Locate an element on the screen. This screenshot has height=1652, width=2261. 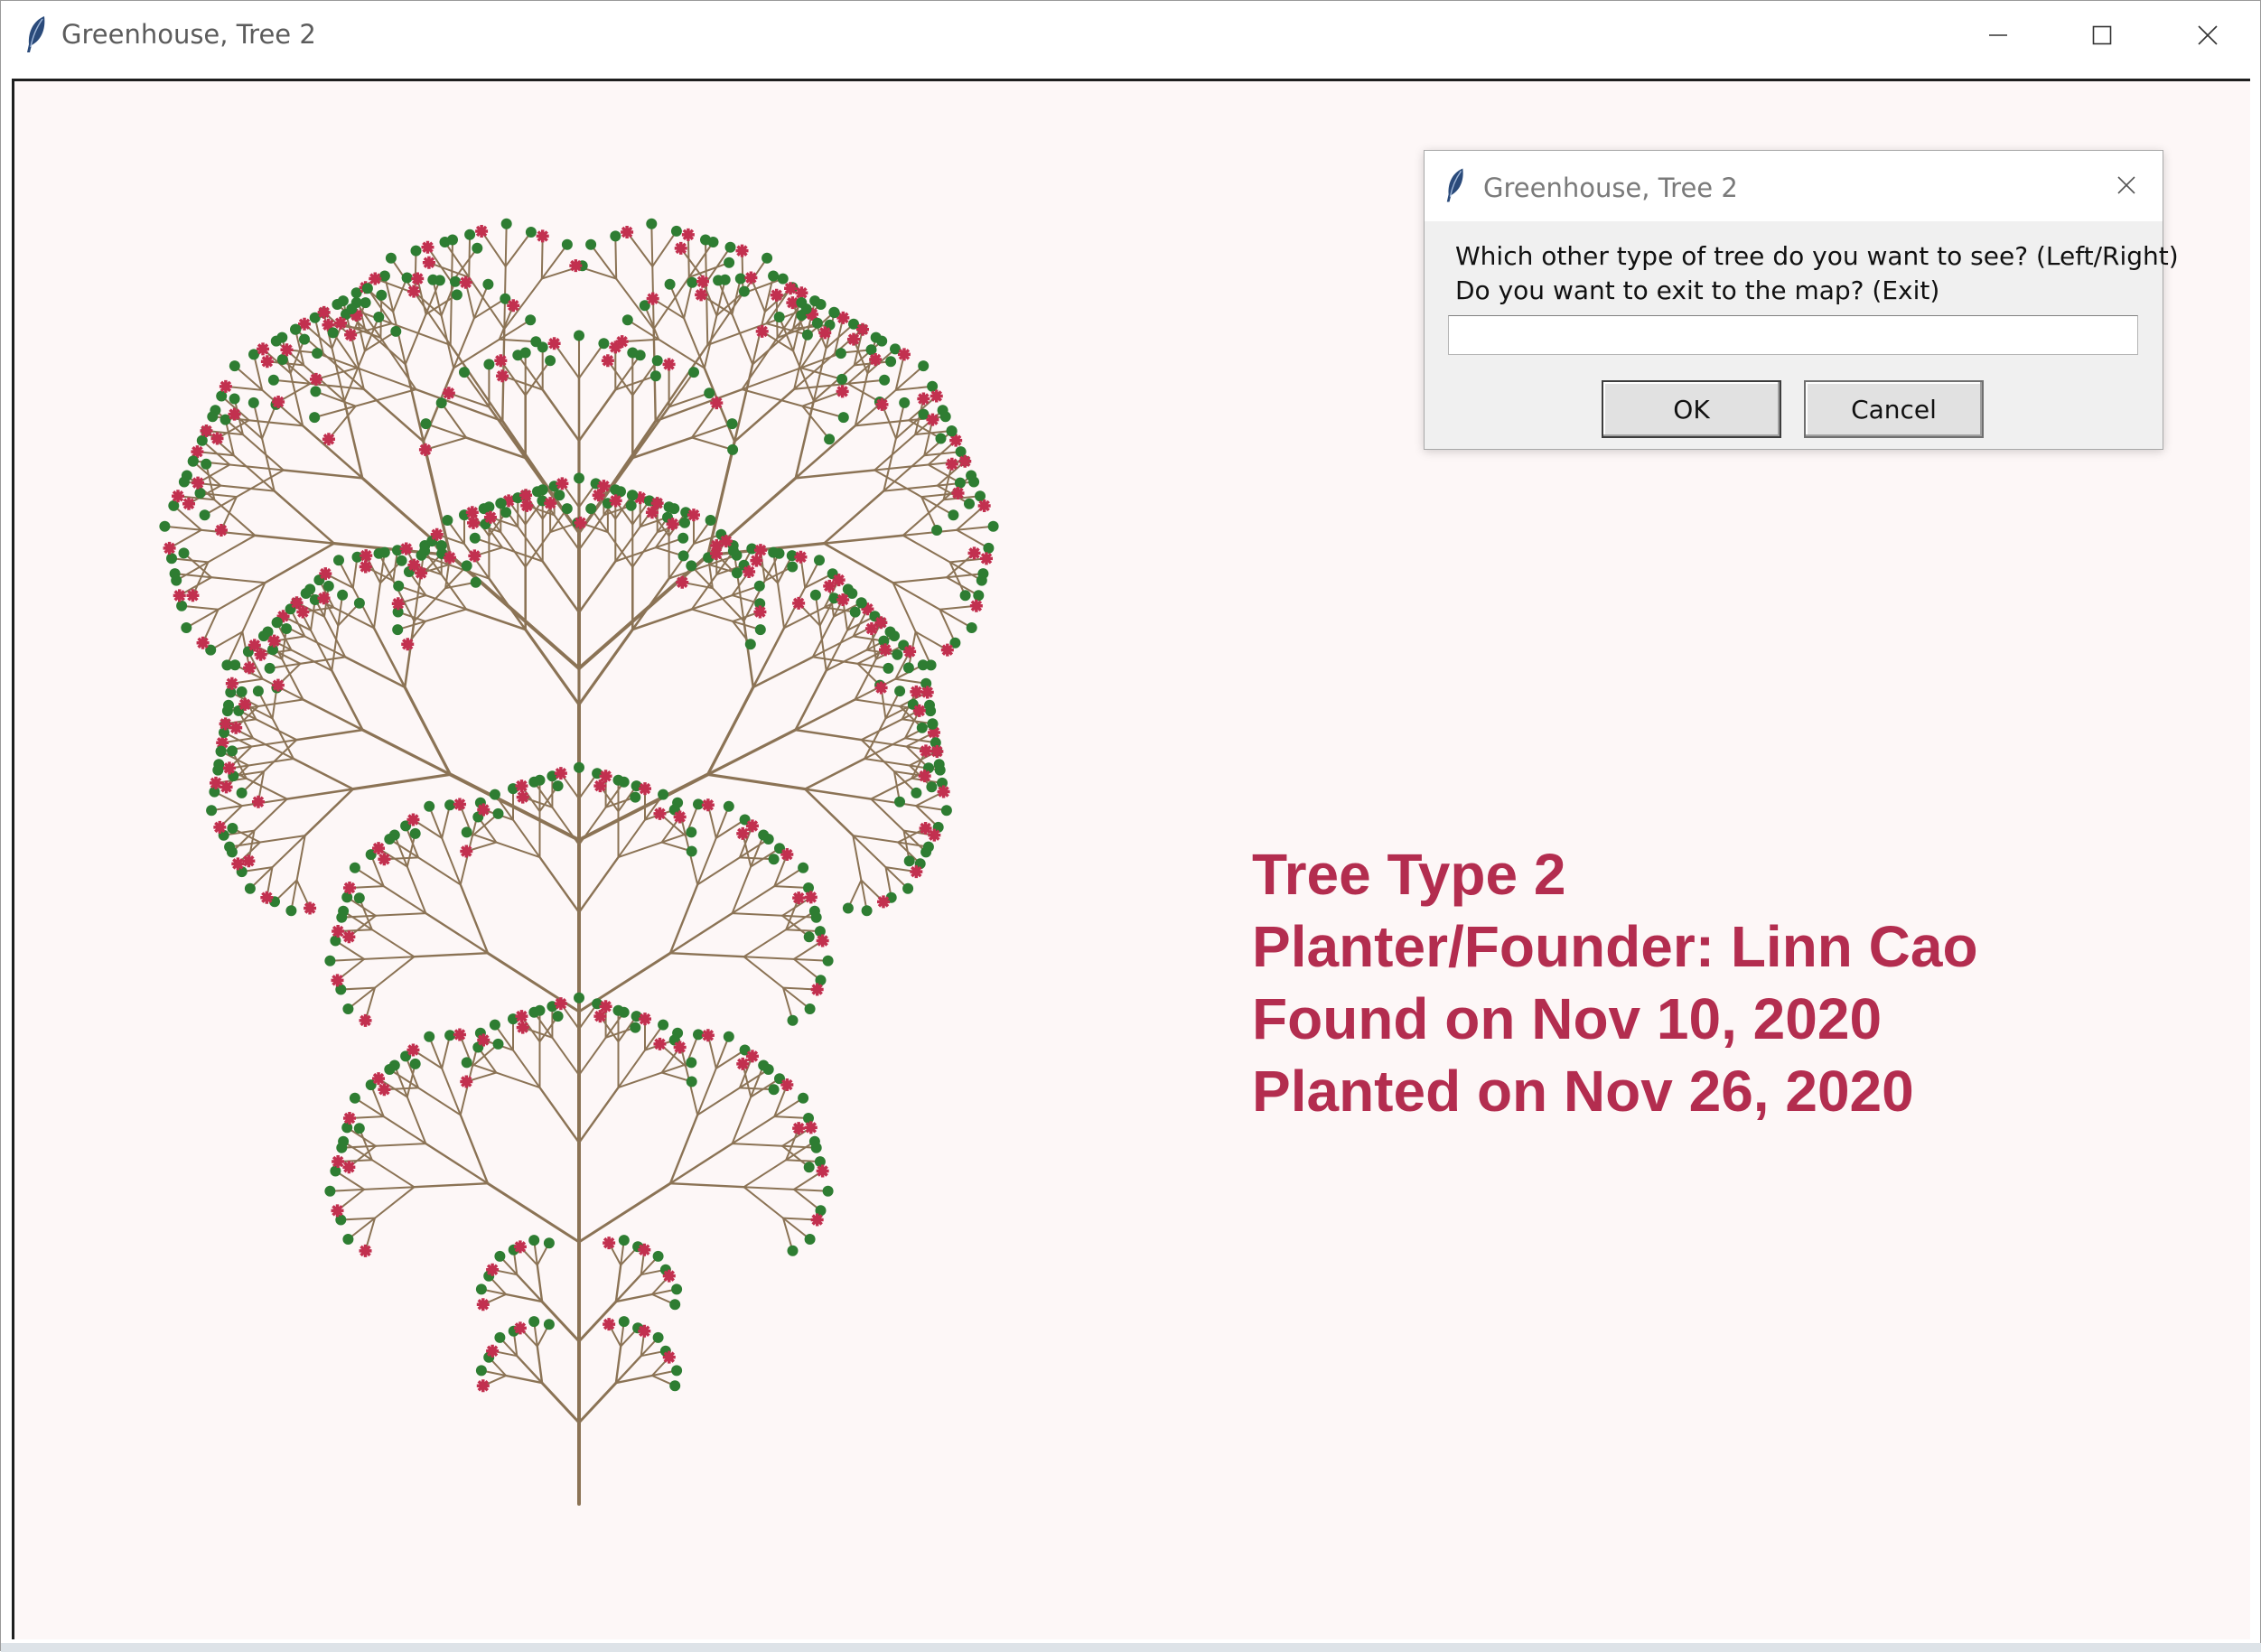
close-button is located at coordinates (2207, 35).